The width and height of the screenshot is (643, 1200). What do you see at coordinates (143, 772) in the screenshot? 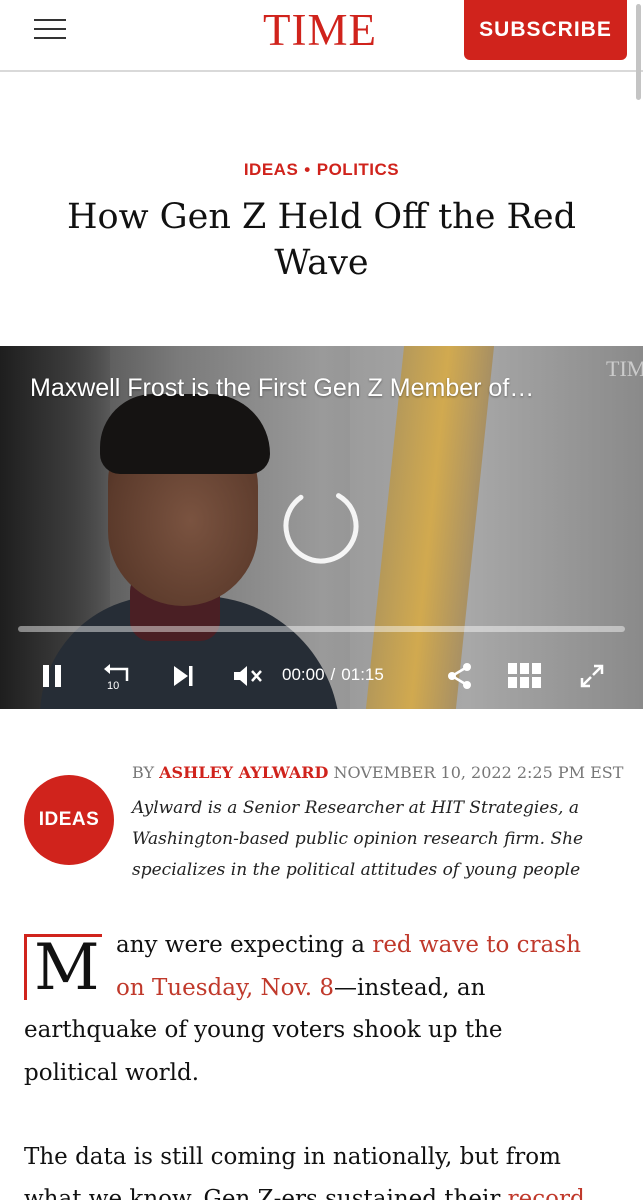
I see `byline-by: BY` at bounding box center [143, 772].